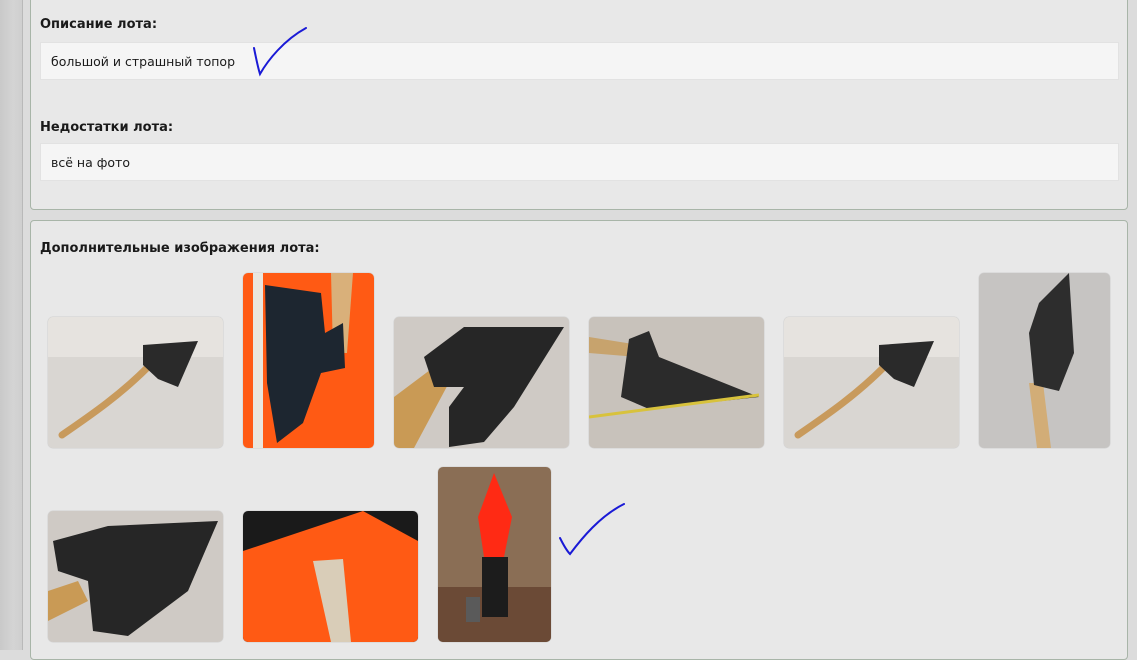 The image size is (1137, 660). I want to click on images-label: Дополнительные изображения лота:, so click(180, 248).